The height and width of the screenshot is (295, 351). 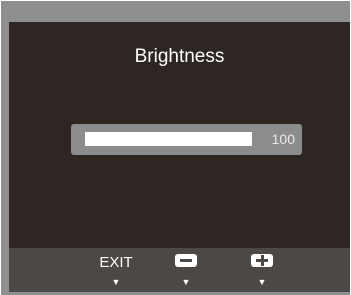 What do you see at coordinates (283, 139) in the screenshot?
I see `slider-value: 100` at bounding box center [283, 139].